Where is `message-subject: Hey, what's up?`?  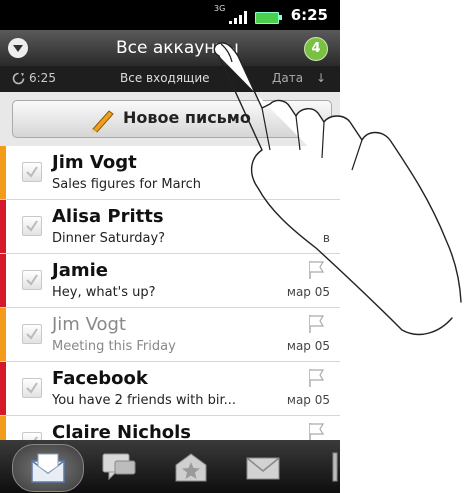
message-subject: Hey, what's up? is located at coordinates (104, 292).